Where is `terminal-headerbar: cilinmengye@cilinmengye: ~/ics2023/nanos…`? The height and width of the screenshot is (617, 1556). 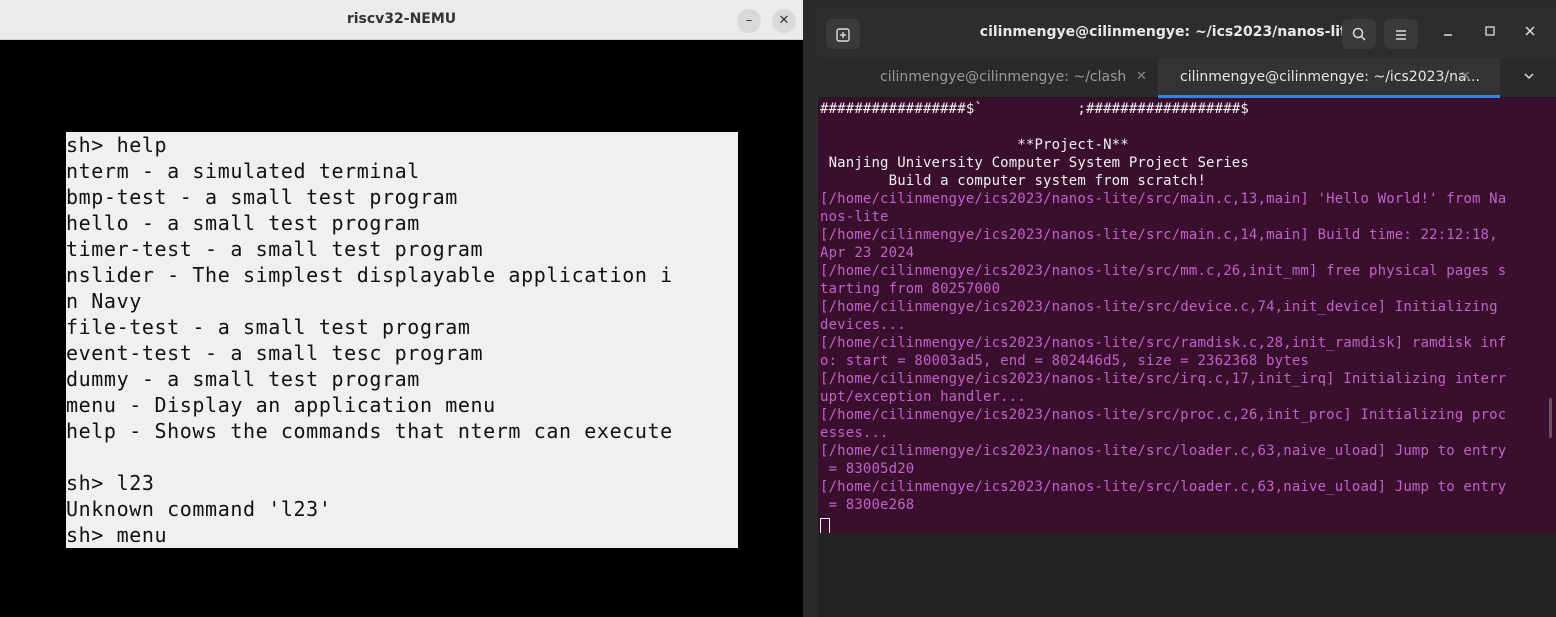 terminal-headerbar: cilinmengye@cilinmengye: ~/ics2023/nanos… is located at coordinates (1187, 33).